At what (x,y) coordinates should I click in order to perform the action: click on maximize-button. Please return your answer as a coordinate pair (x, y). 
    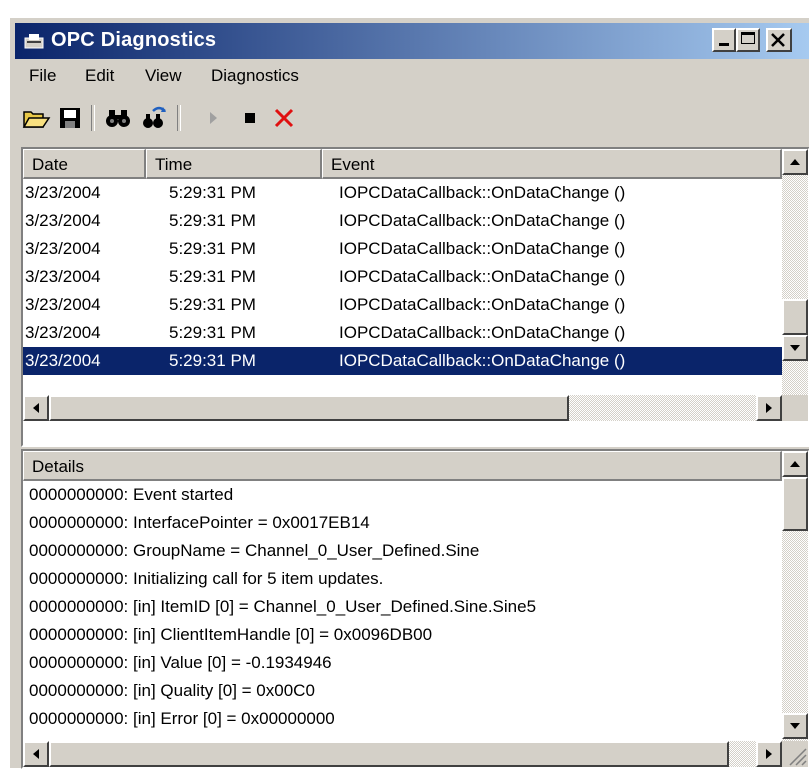
    Looking at the image, I should click on (748, 40).